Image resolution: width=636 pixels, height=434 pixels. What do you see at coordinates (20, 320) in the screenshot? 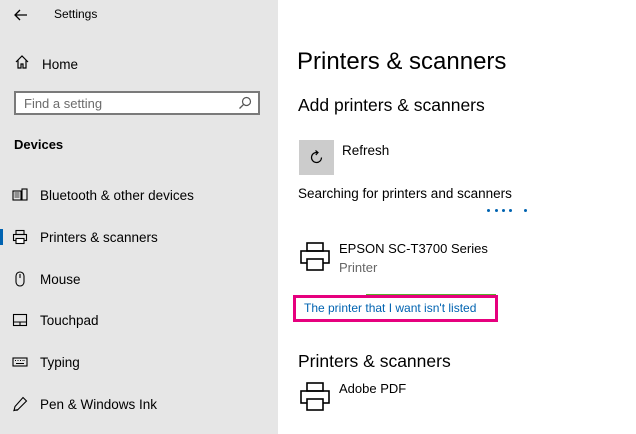
I see `touchpad-icon` at bounding box center [20, 320].